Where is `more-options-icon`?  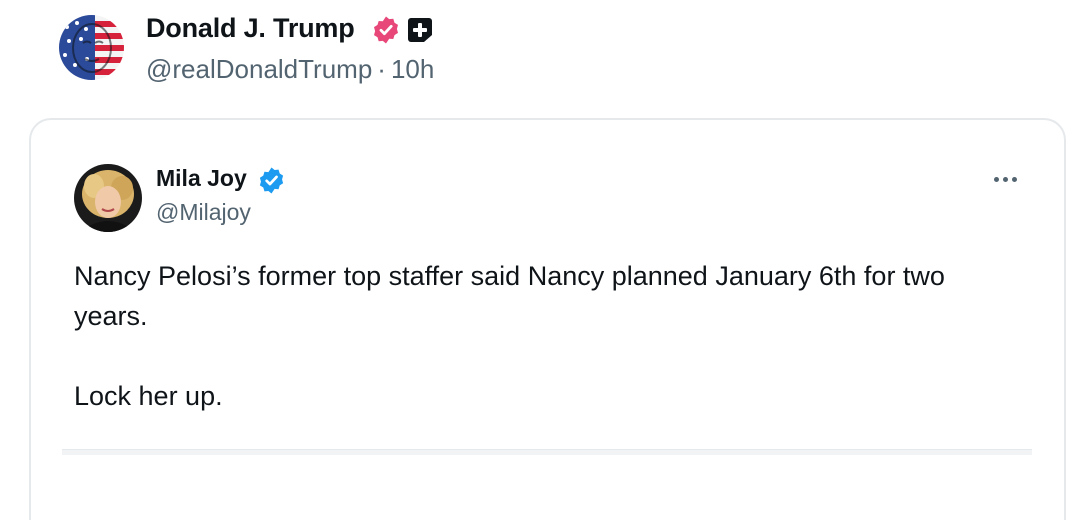 more-options-icon is located at coordinates (1005, 179).